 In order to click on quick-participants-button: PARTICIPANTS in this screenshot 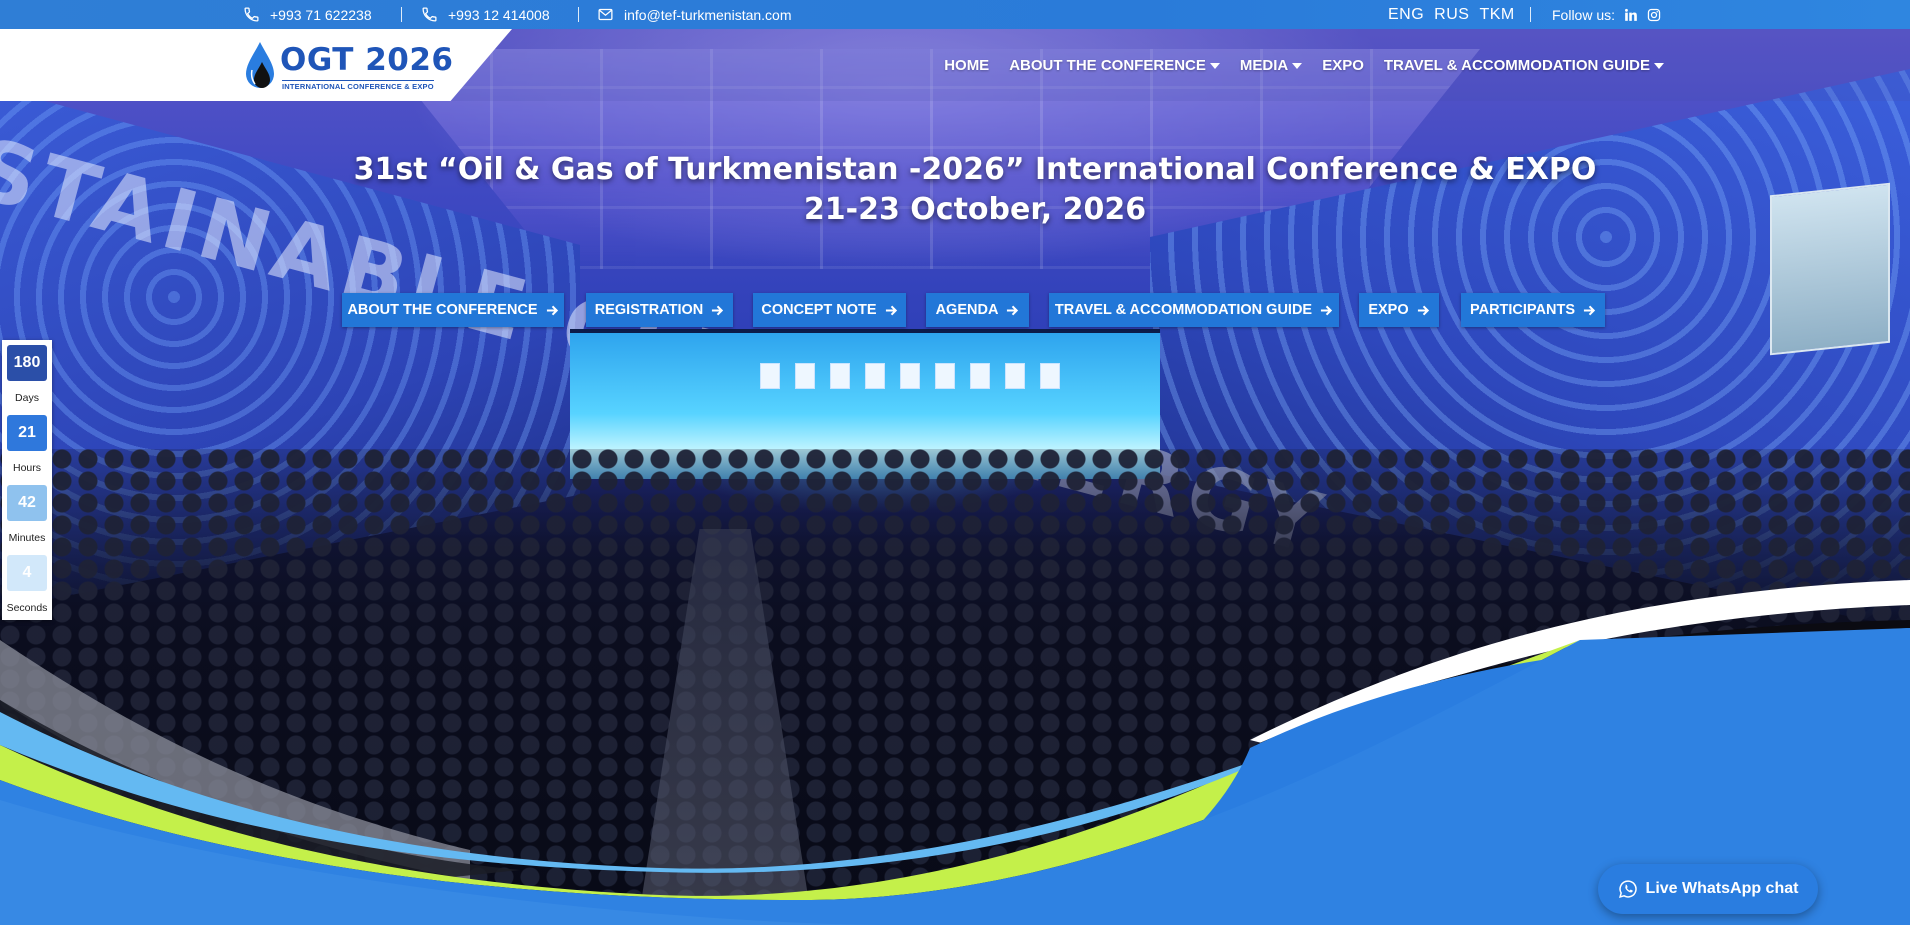, I will do `click(1533, 310)`.